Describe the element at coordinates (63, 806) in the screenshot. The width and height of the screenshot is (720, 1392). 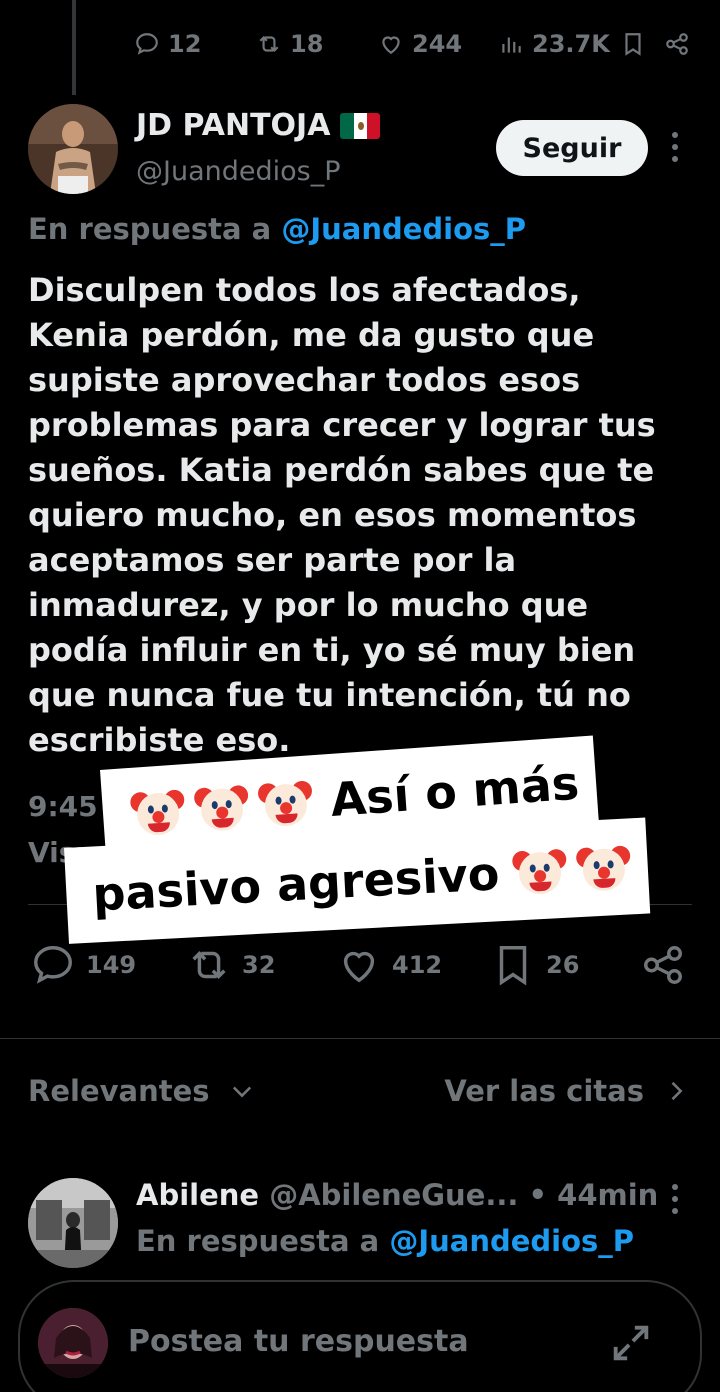
I see `tweet-timestamp: 9:45` at that location.